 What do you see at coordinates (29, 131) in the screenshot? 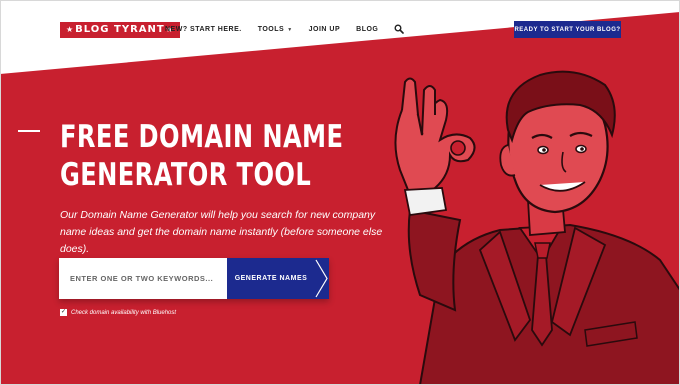
I see `hero-accent-dash` at bounding box center [29, 131].